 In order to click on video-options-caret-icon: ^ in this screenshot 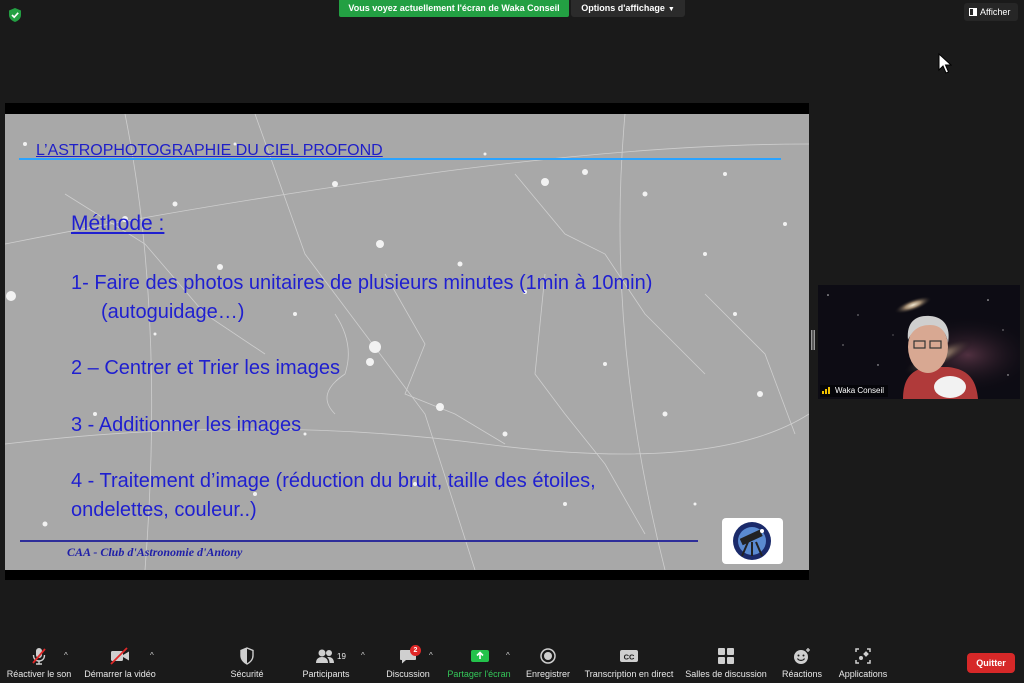, I will do `click(152, 655)`.